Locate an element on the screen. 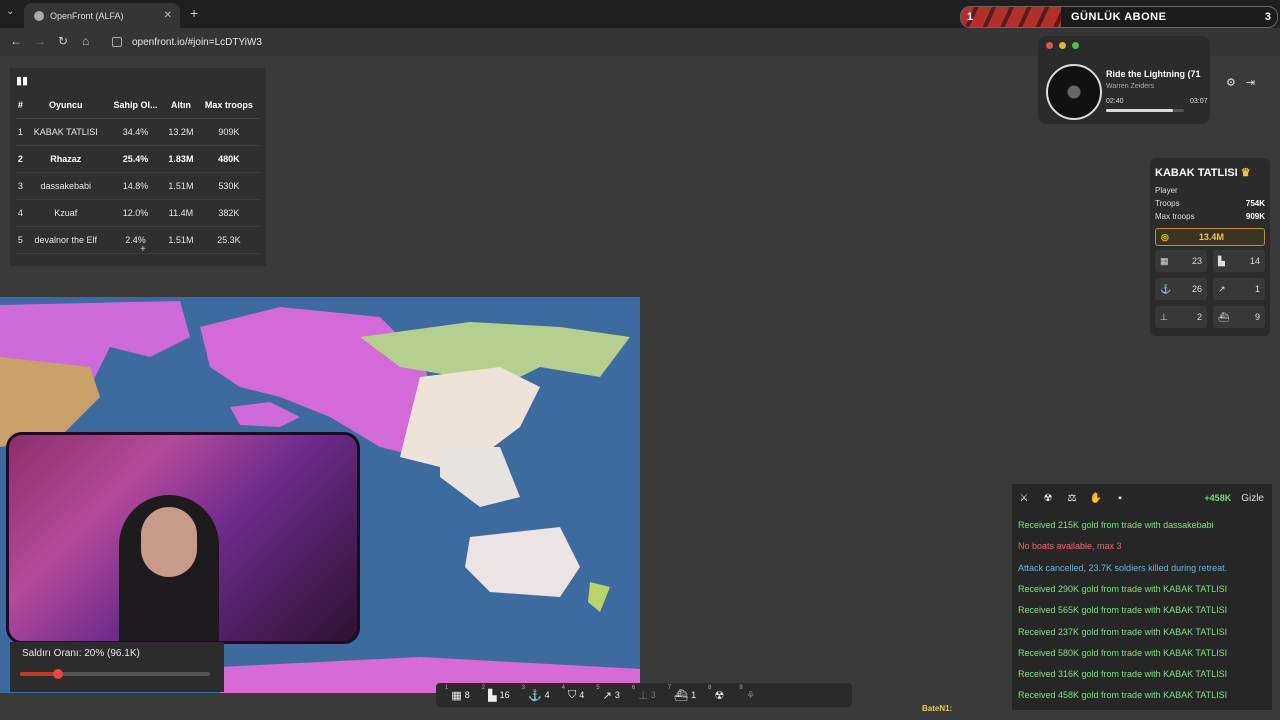 Image resolution: width=1280 pixels, height=720 pixels. troops-value: 754K is located at coordinates (1255, 203).